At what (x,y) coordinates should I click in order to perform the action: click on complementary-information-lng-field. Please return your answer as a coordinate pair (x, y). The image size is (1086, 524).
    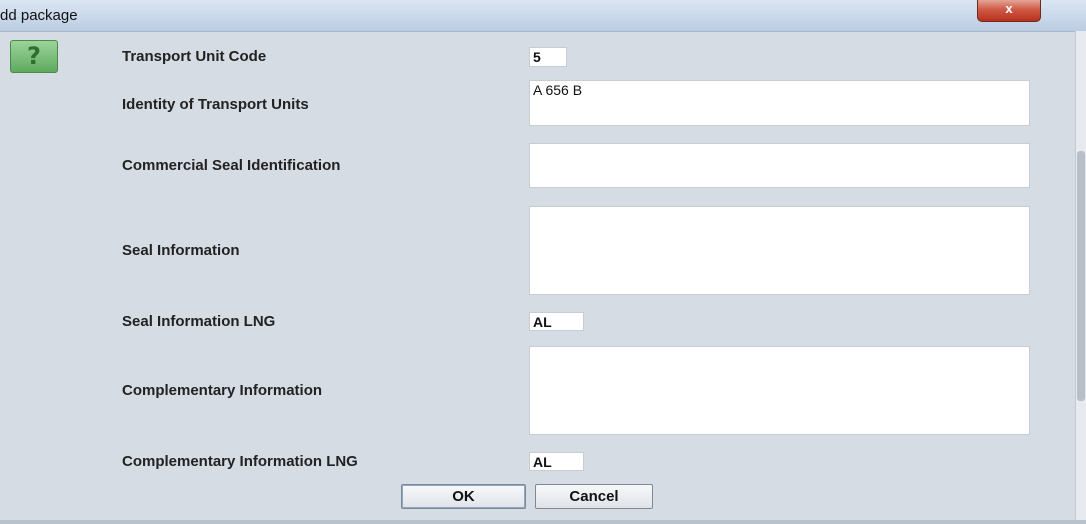
    Looking at the image, I should click on (556, 461).